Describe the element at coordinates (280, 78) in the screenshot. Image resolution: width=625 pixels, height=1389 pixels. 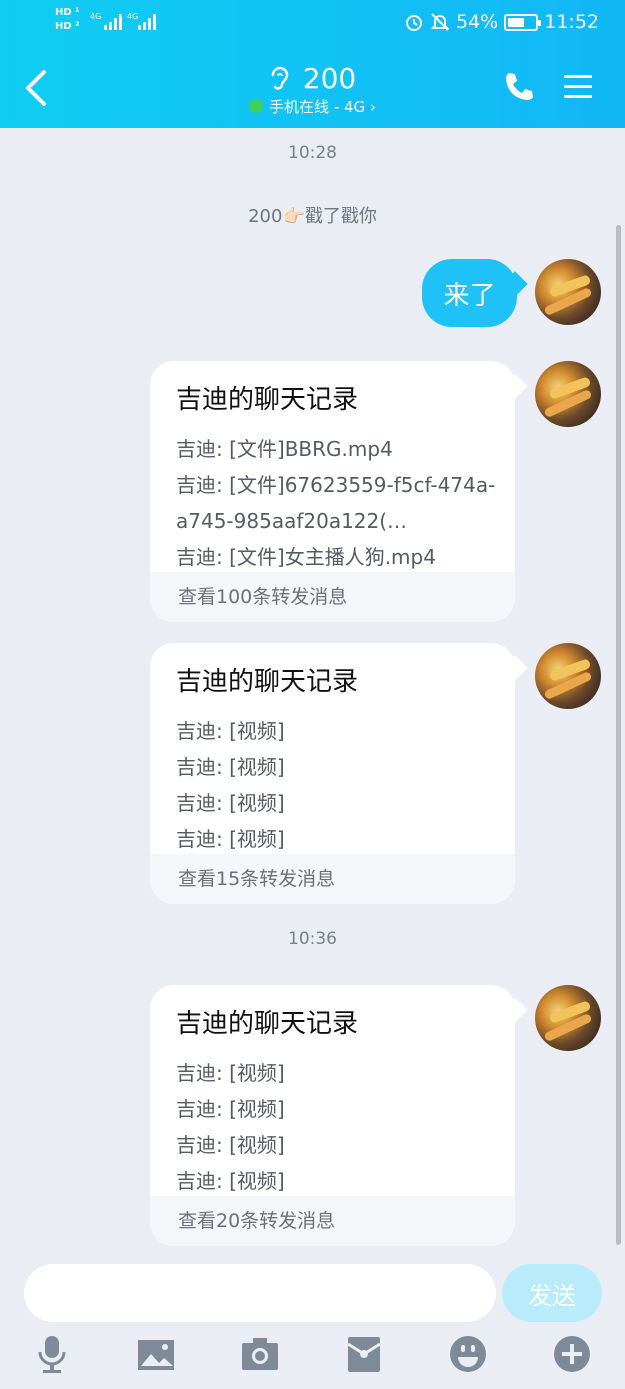
I see `ear-icon` at that location.